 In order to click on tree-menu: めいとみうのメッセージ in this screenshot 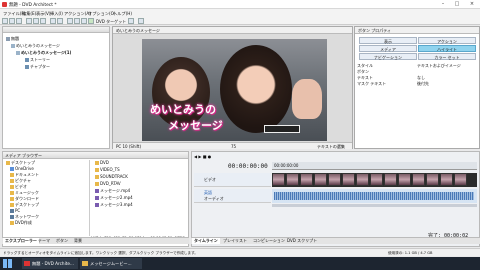, I will do `click(35, 46)`.